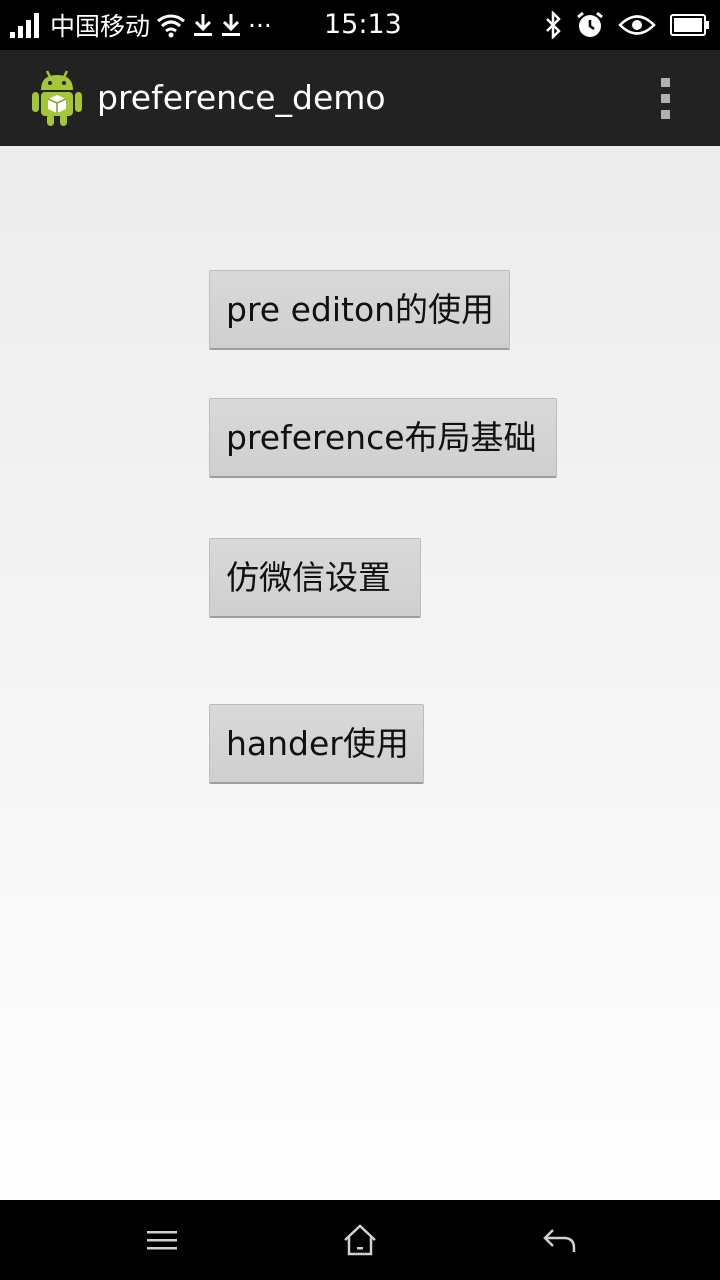 Image resolution: width=720 pixels, height=1280 pixels. Describe the element at coordinates (590, 25) in the screenshot. I see `alarm-icon` at that location.